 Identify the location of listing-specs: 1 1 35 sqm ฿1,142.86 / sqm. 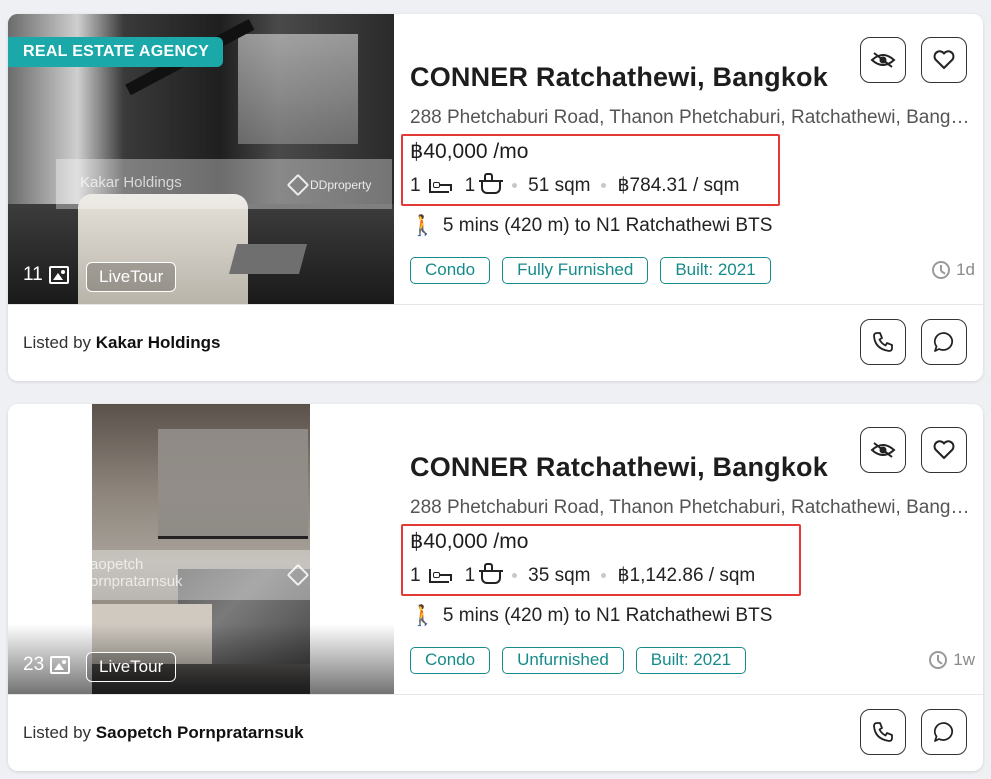
(583, 574).